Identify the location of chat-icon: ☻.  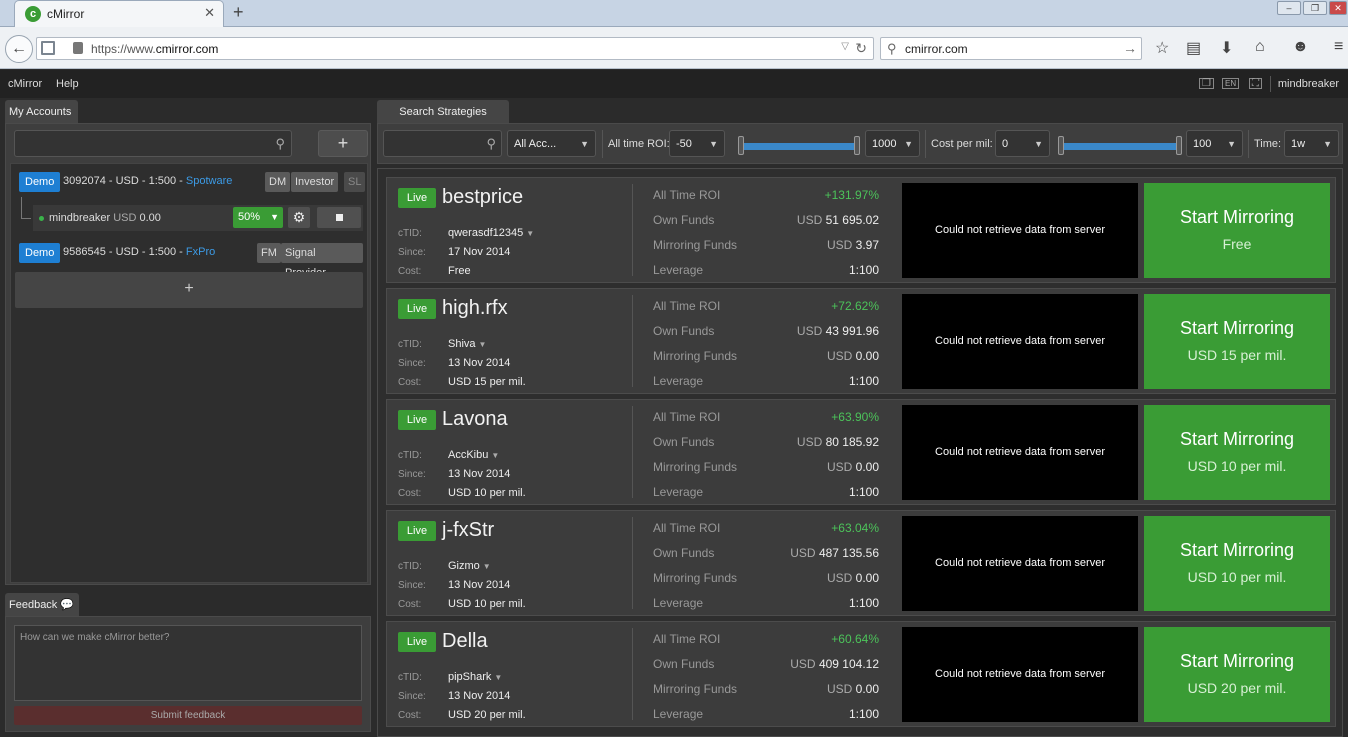
(1300, 47).